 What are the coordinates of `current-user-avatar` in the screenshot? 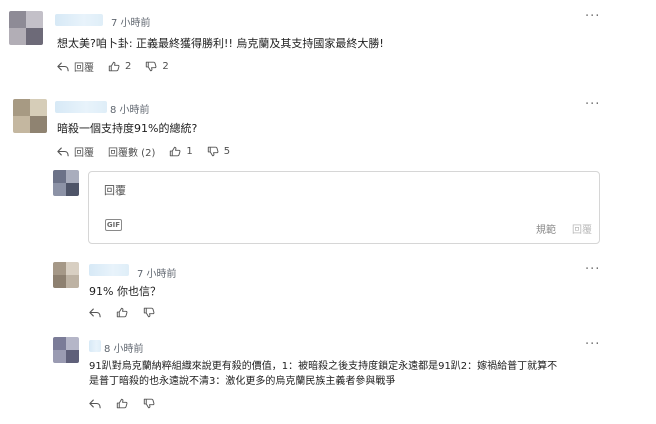 It's located at (66, 183).